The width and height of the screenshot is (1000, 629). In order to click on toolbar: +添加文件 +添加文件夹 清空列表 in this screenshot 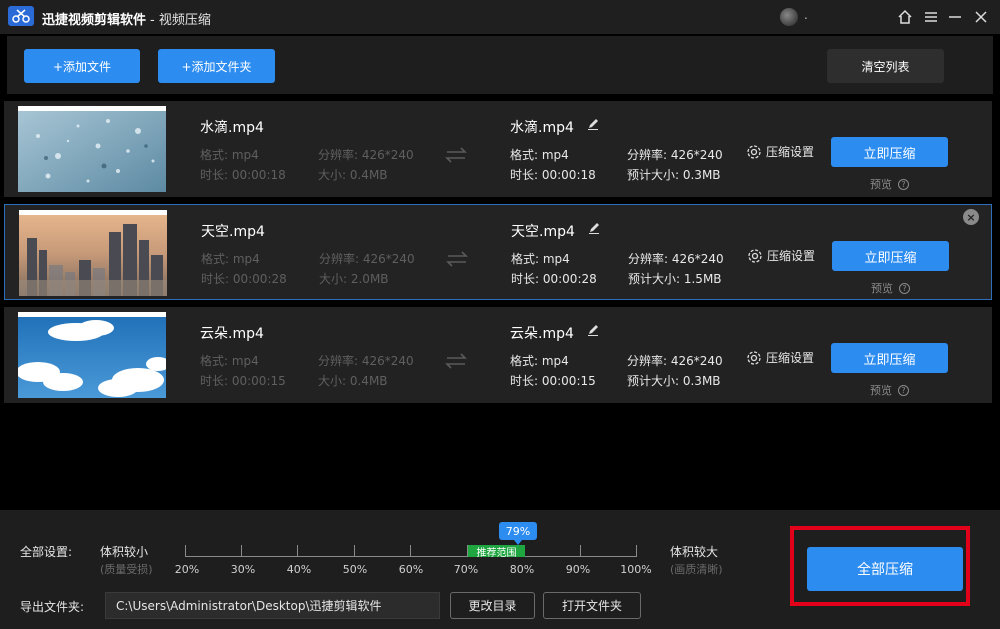, I will do `click(500, 65)`.